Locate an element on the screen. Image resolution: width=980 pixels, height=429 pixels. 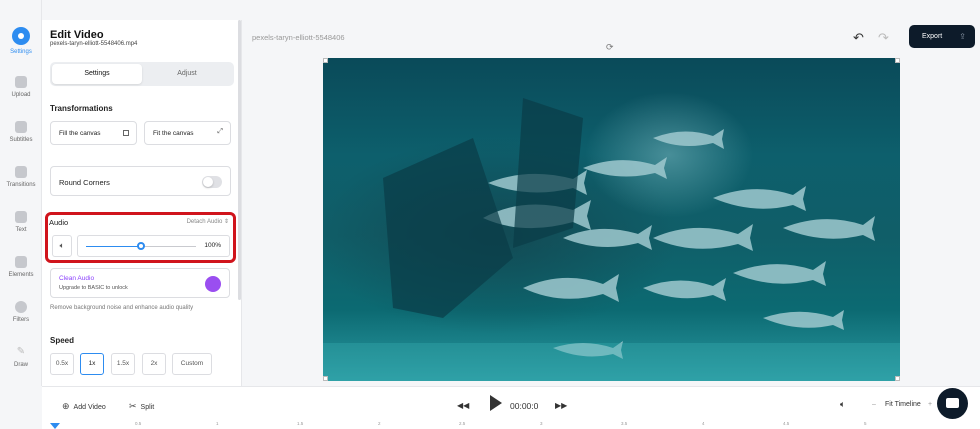
subtitles-icon is located at coordinates (21, 127).